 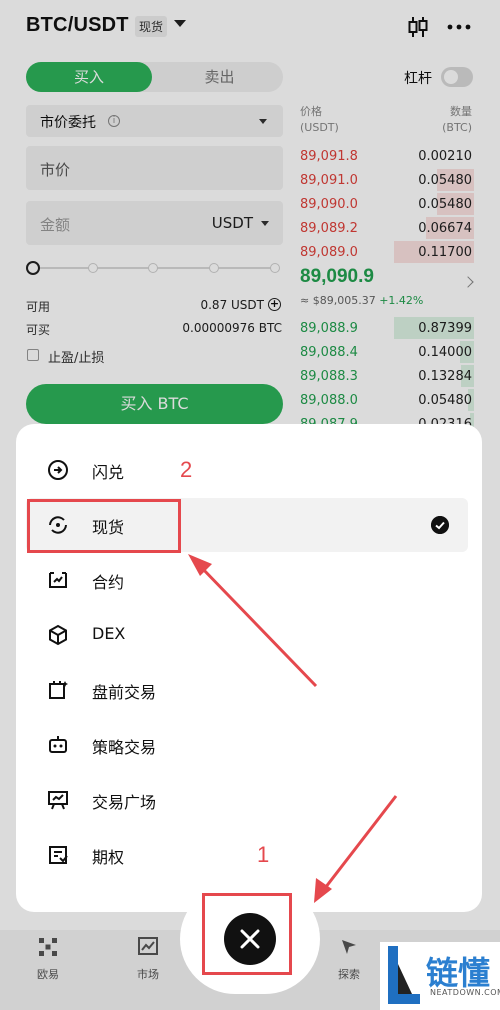 I want to click on annotation-arrows, so click(x=293, y=728).